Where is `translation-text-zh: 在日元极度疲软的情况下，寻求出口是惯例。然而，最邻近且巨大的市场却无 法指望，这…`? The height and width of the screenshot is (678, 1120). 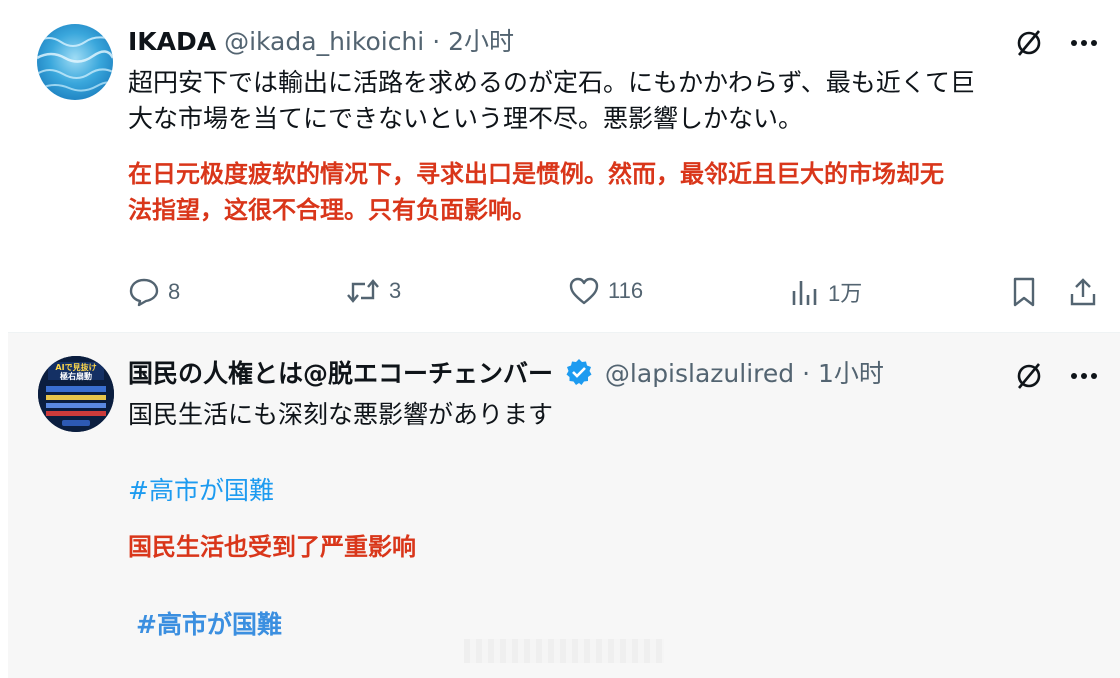 translation-text-zh: 在日元极度疲软的情况下，寻求出口是惯例。然而，最邻近且巨大的市场却无 法指望，这… is located at coordinates (613, 192).